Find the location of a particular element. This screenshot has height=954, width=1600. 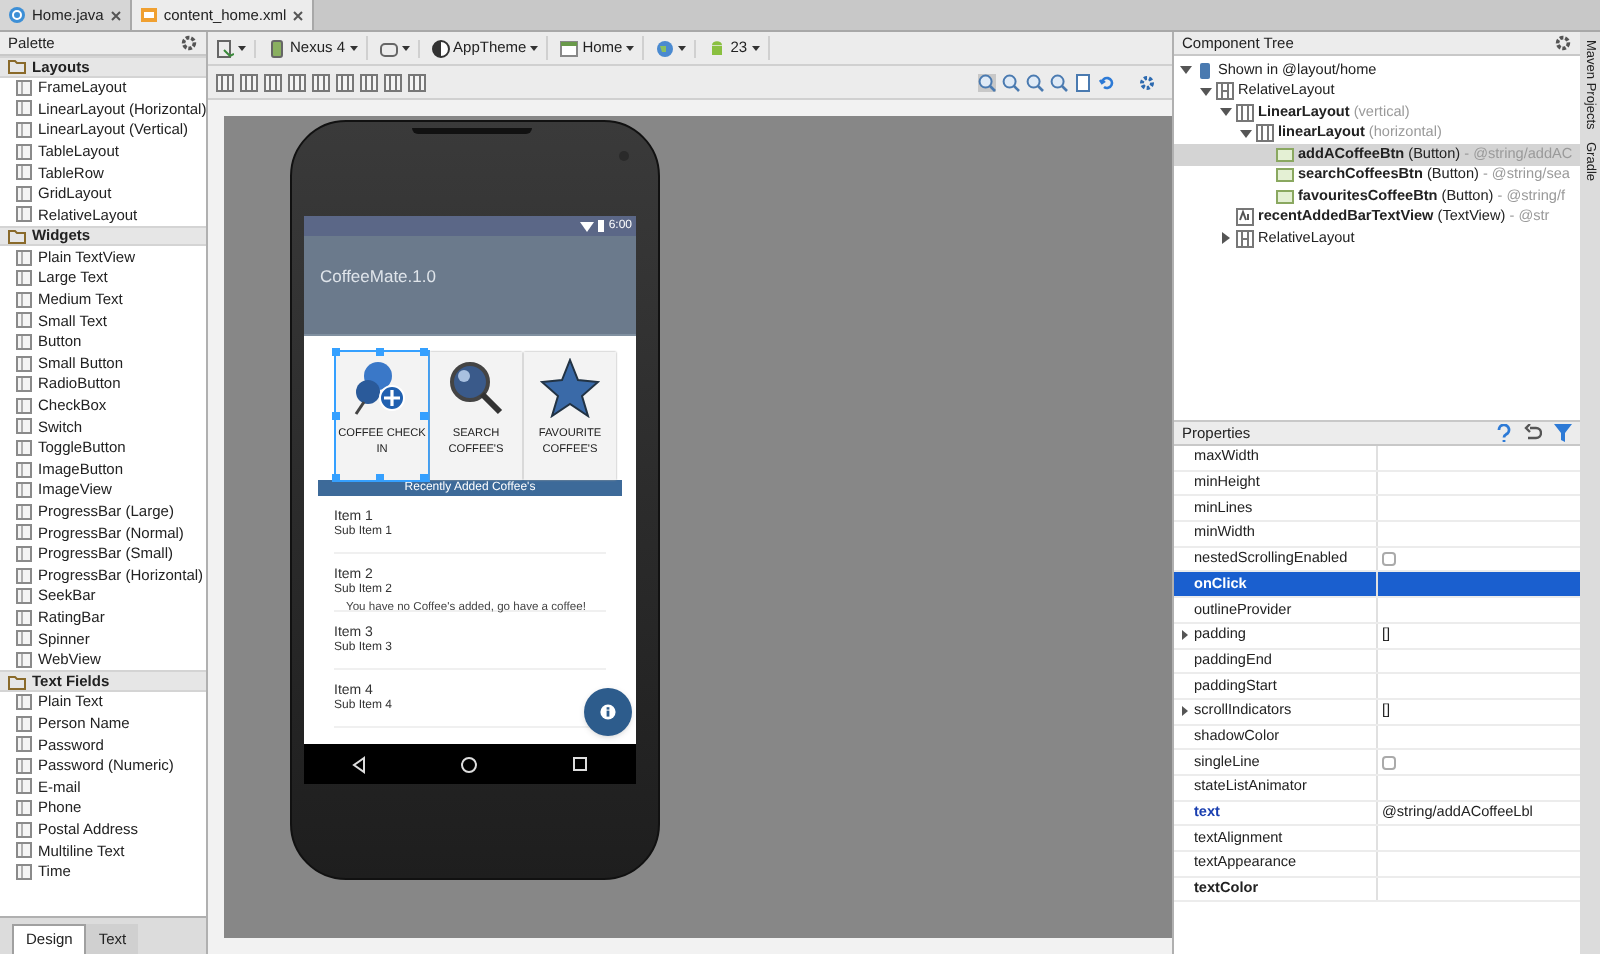

battery-icon is located at coordinates (601, 226).